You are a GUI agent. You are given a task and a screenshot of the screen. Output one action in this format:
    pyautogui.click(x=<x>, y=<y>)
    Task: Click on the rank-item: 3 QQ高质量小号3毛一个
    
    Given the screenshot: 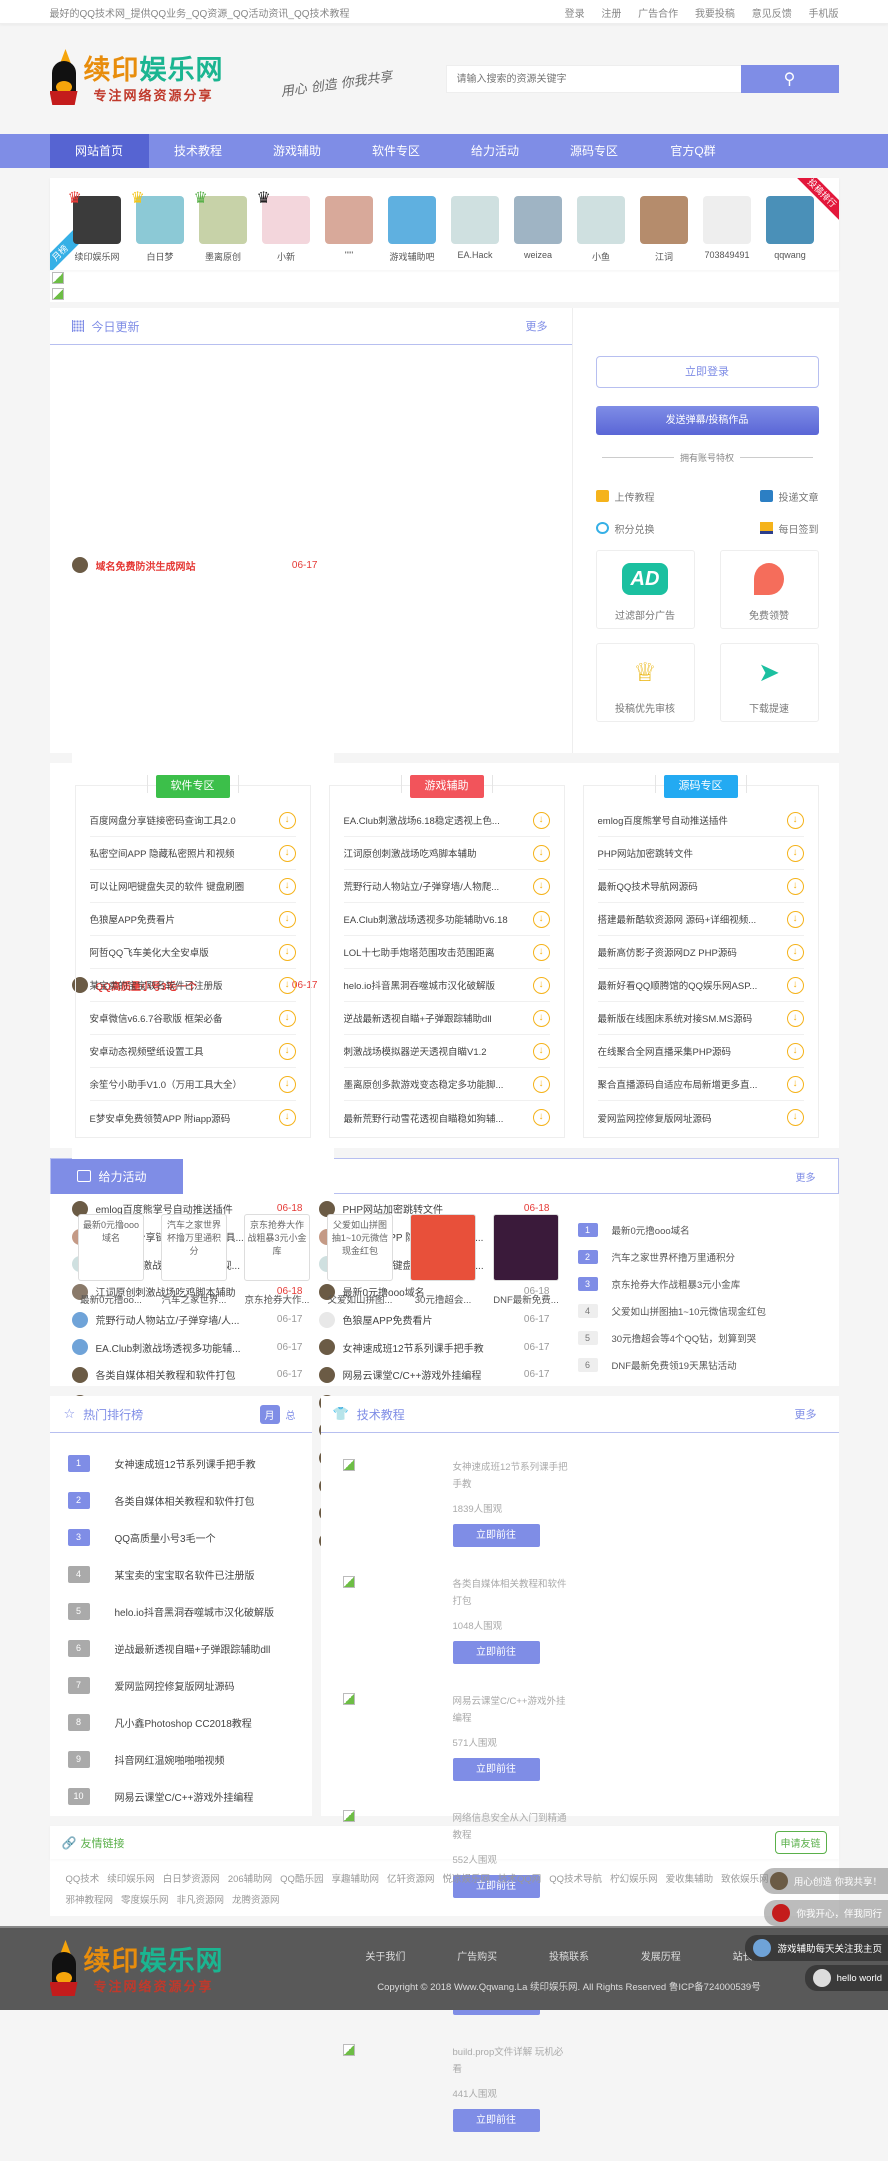 What is the action you would take?
    pyautogui.click(x=189, y=1537)
    